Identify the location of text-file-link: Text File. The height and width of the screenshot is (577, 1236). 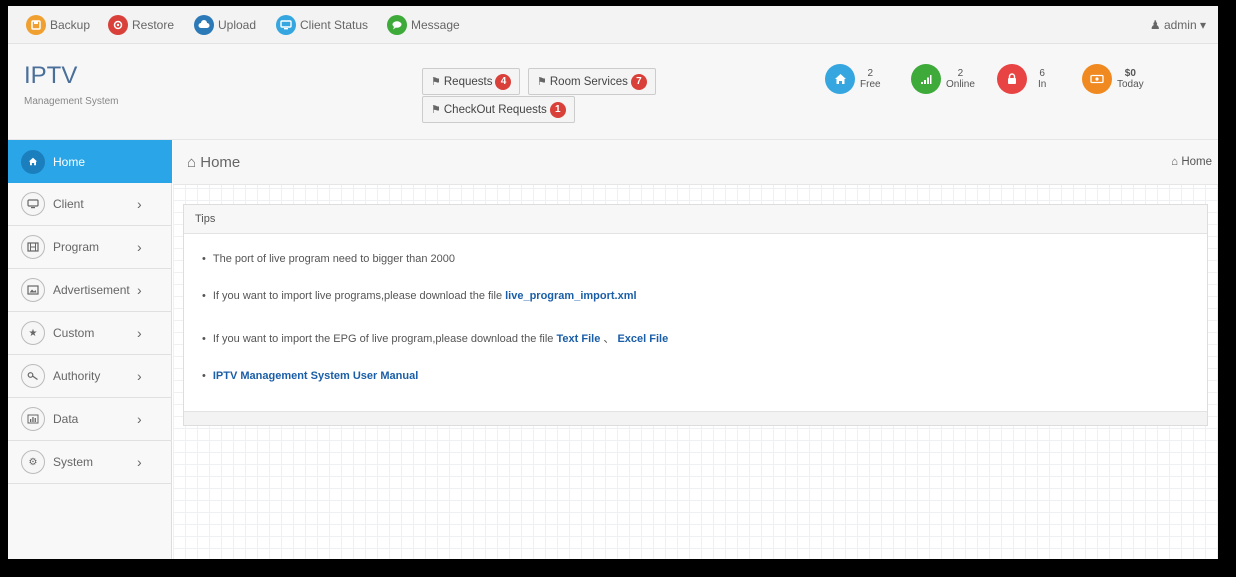
(579, 339).